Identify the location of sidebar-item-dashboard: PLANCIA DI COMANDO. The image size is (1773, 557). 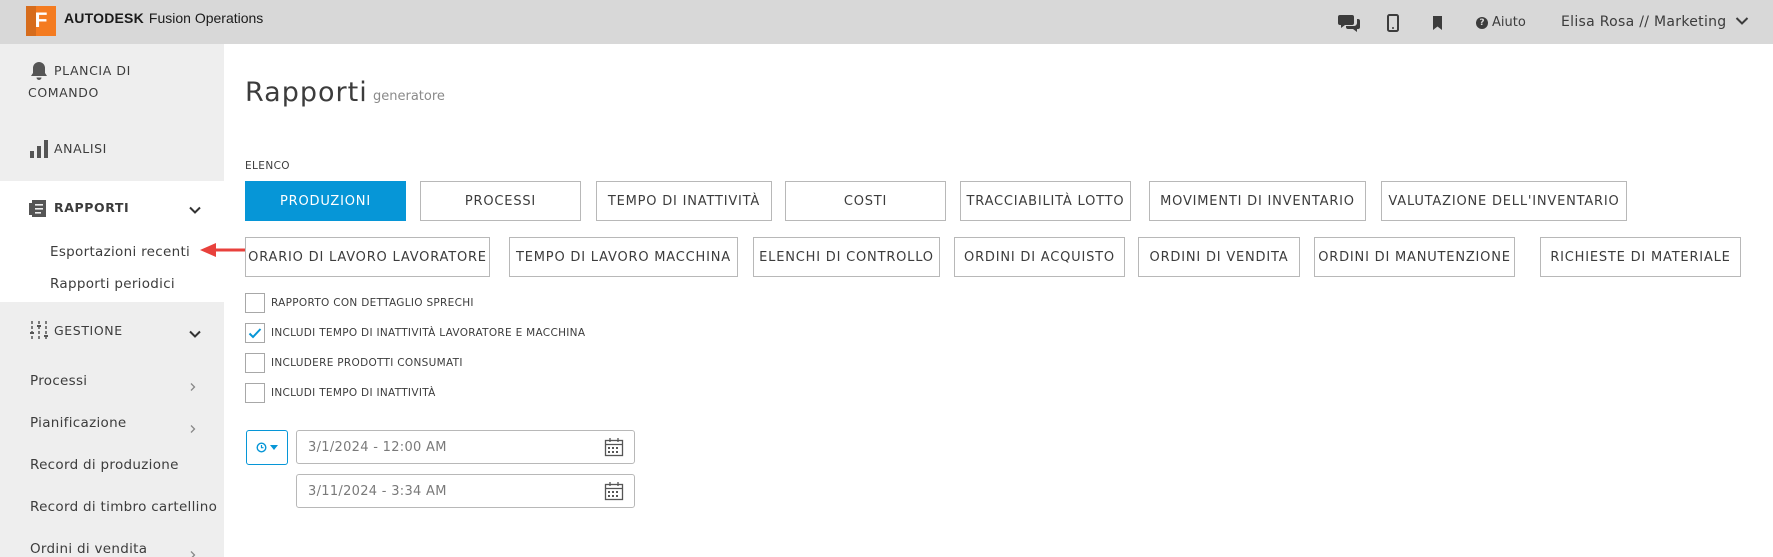
(113, 82).